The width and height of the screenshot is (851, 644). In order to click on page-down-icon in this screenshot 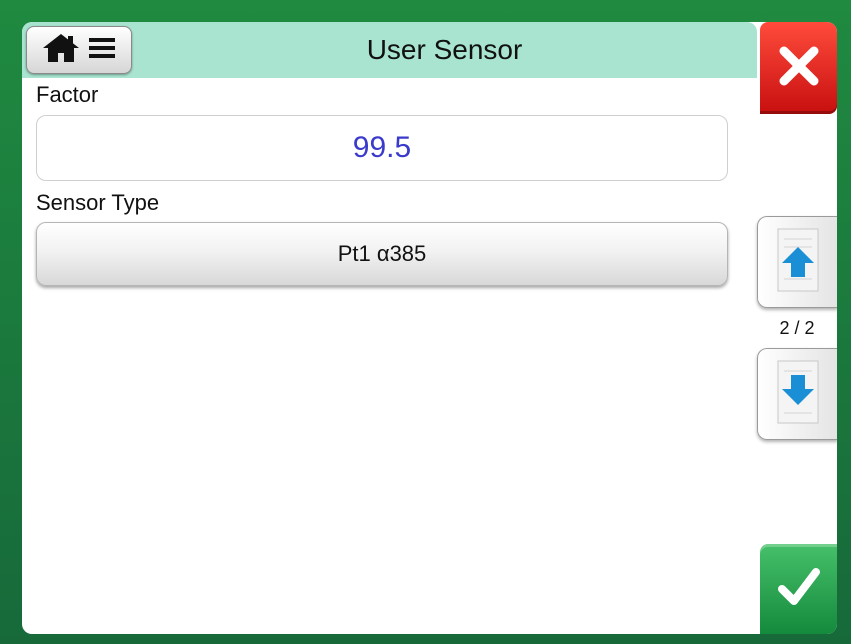, I will do `click(798, 394)`.